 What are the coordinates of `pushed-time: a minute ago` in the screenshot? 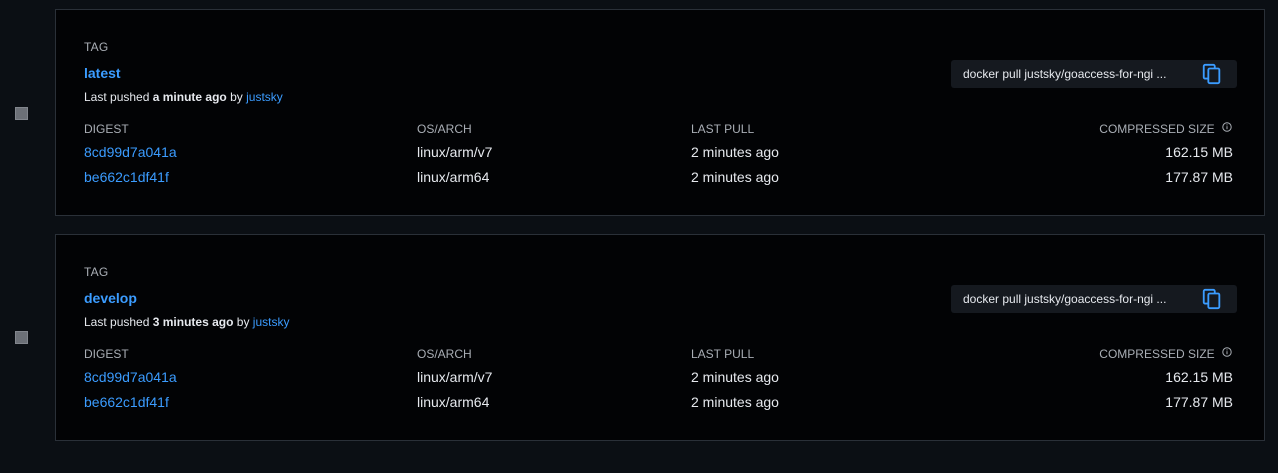 It's located at (189, 97).